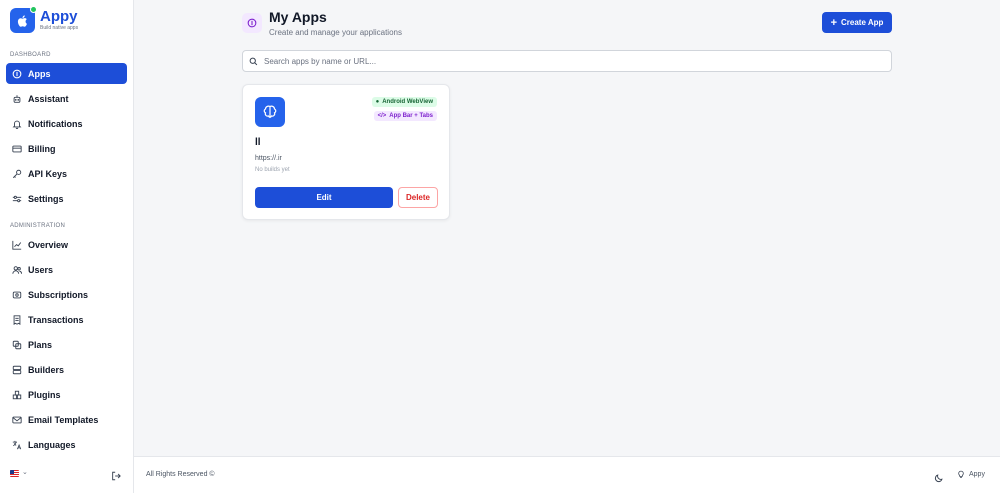 This screenshot has height=493, width=1000. What do you see at coordinates (17, 395) in the screenshot?
I see `puzzle-icon` at bounding box center [17, 395].